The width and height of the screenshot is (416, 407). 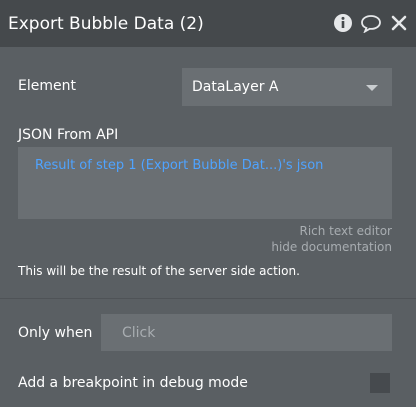 What do you see at coordinates (139, 333) in the screenshot?
I see `only-when-placeholder: Click` at bounding box center [139, 333].